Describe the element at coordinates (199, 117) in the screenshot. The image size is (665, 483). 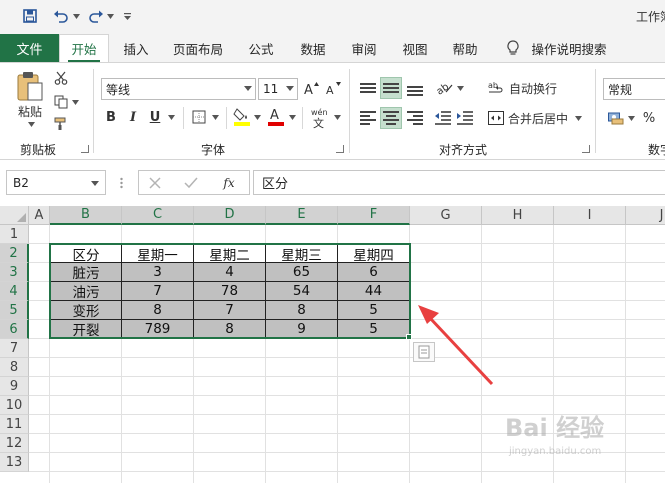
I see `borders-icon` at that location.